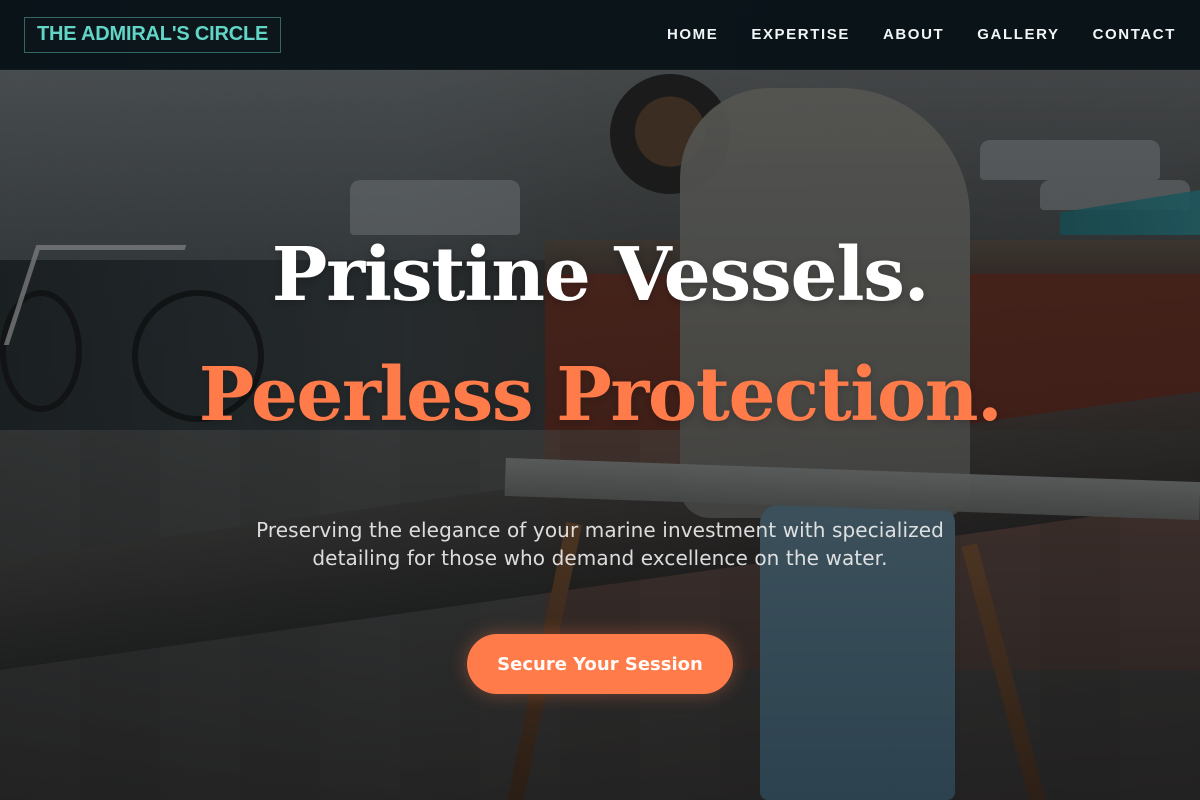  What do you see at coordinates (153, 34) in the screenshot?
I see `site-logo: THE ADMIRAL'S CIRCLE` at bounding box center [153, 34].